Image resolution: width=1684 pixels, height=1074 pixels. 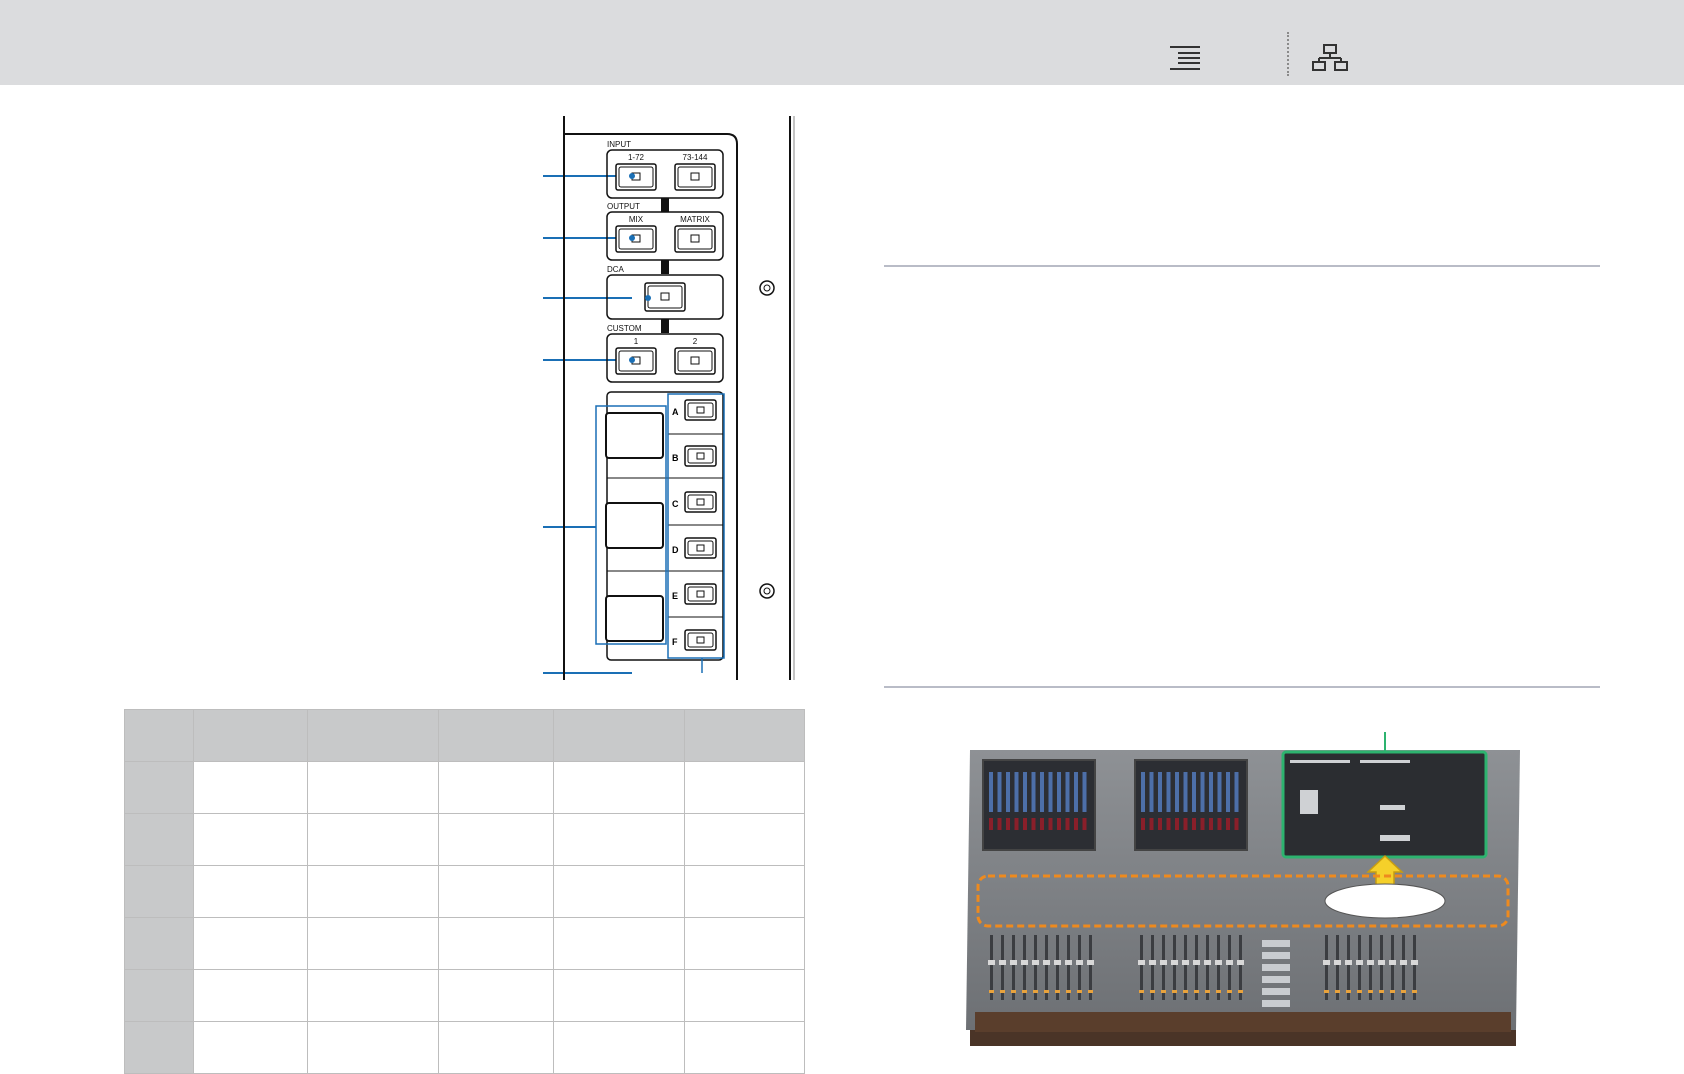 I want to click on bank-letter-f: F, so click(x=675, y=642).